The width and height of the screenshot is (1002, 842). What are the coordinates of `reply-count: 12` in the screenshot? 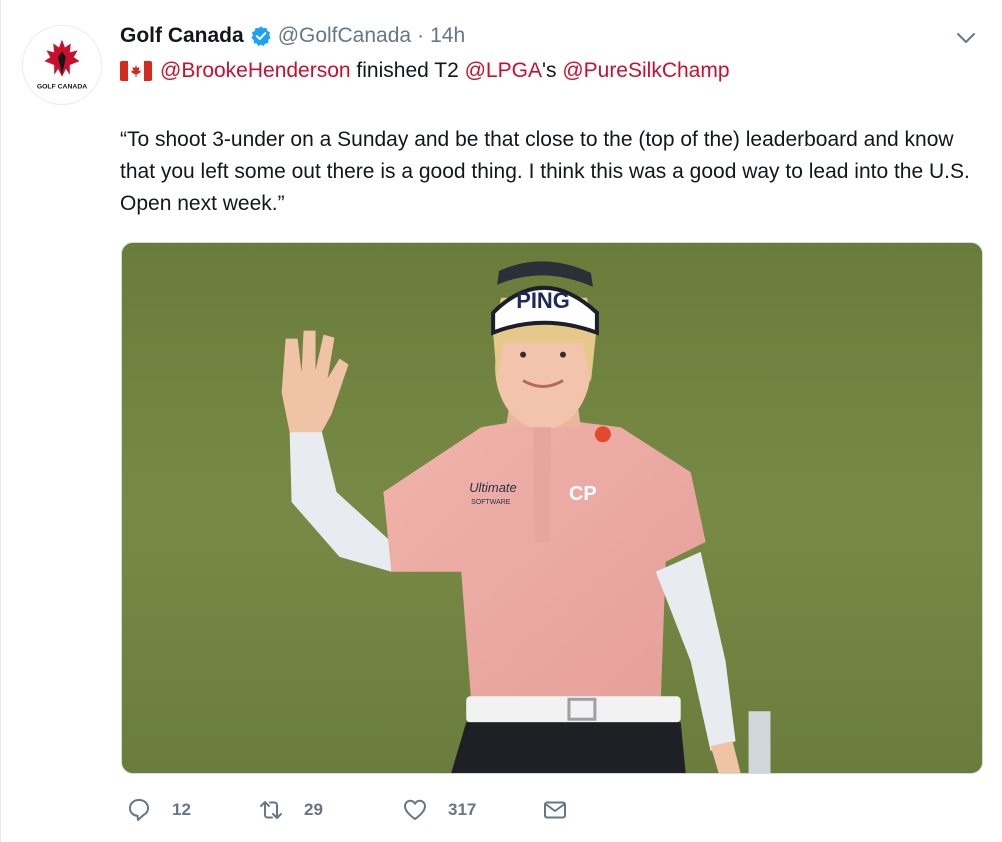 It's located at (181, 809).